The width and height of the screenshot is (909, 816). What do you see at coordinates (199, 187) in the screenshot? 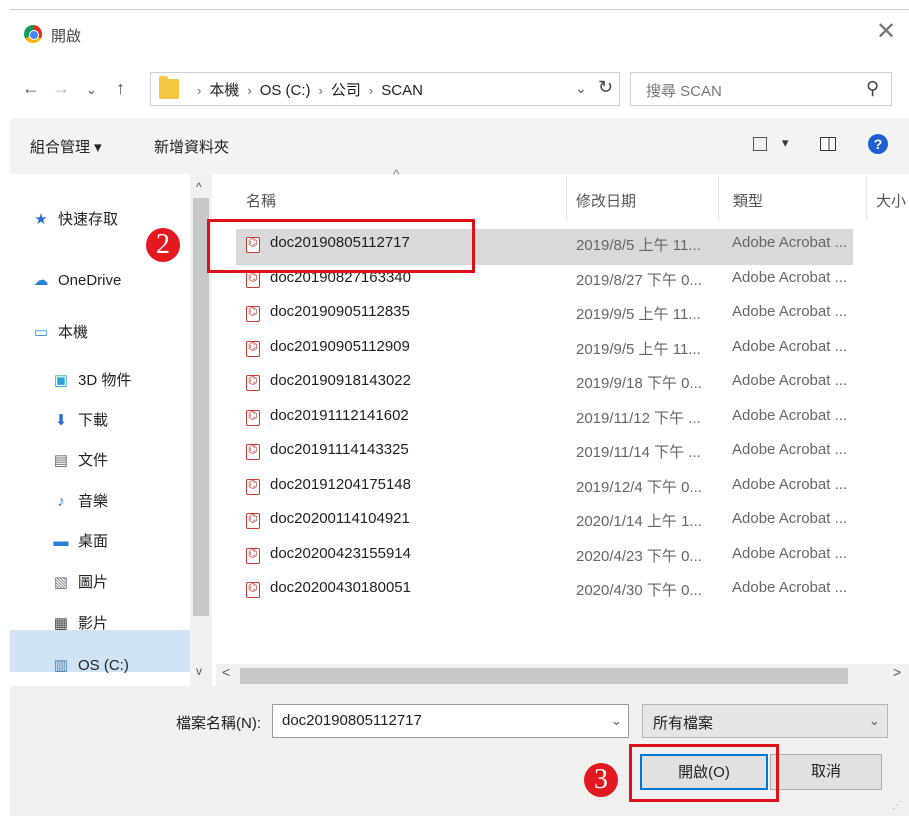
I see `nav-scroll-up-icon: ^` at bounding box center [199, 187].